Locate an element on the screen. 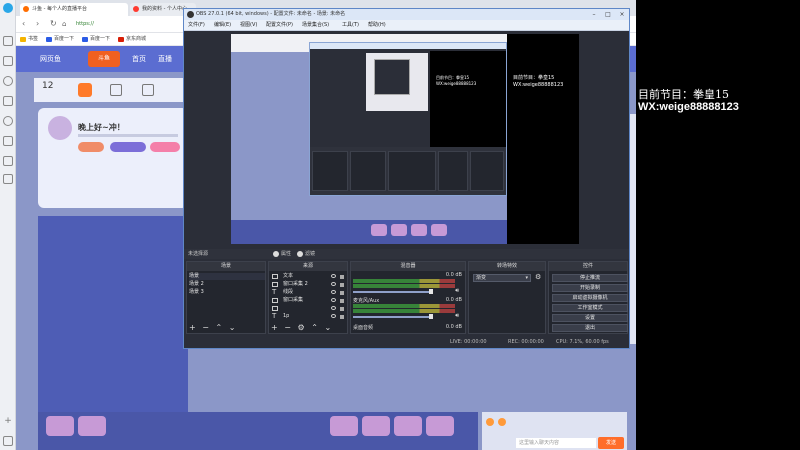 The height and width of the screenshot is (450, 800). gear-icon: ⚙ is located at coordinates (538, 277).